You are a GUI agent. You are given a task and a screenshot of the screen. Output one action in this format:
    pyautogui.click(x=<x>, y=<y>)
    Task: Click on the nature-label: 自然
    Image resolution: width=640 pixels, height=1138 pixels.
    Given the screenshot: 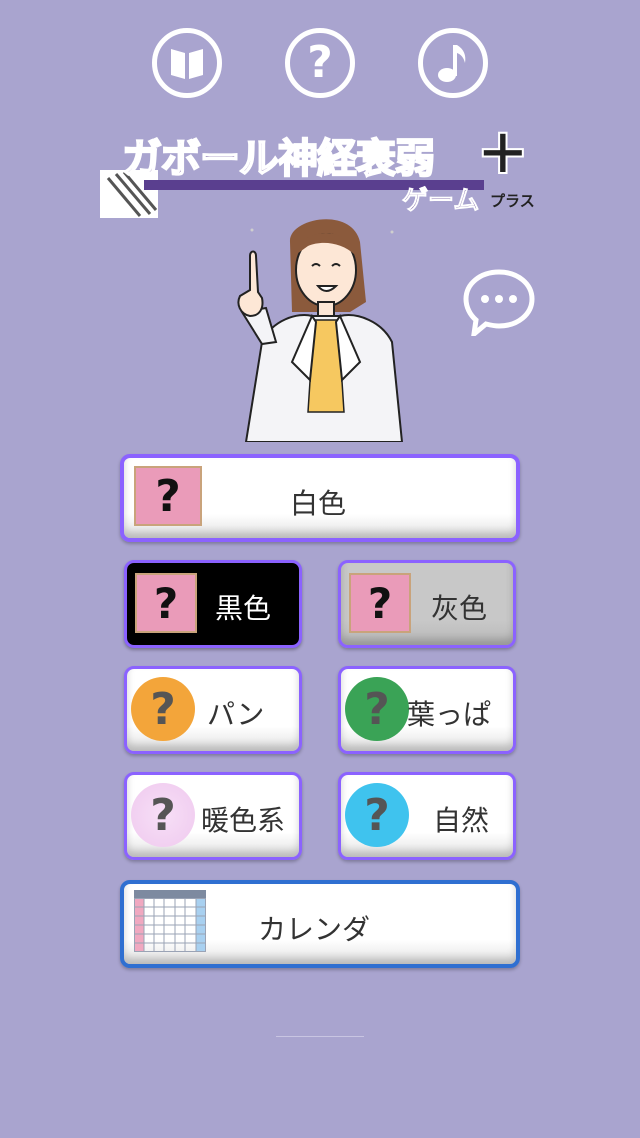 What is the action you would take?
    pyautogui.click(x=461, y=820)
    